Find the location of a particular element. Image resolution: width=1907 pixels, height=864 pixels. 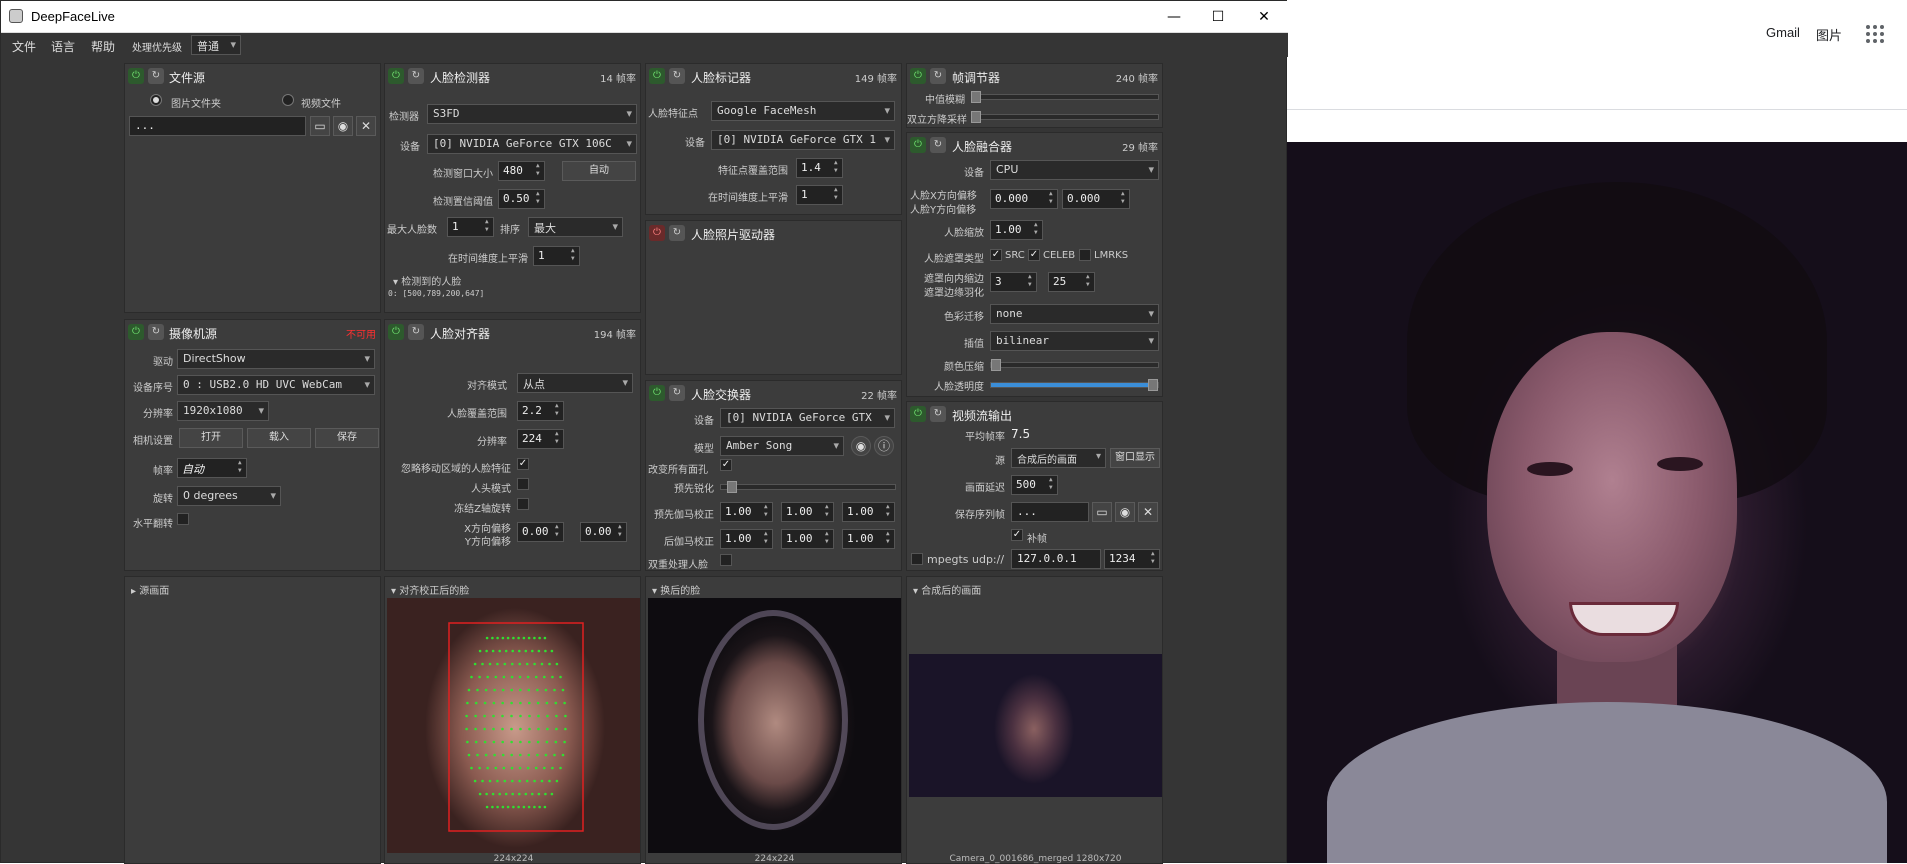

video-file-radio is located at coordinates (288, 100).